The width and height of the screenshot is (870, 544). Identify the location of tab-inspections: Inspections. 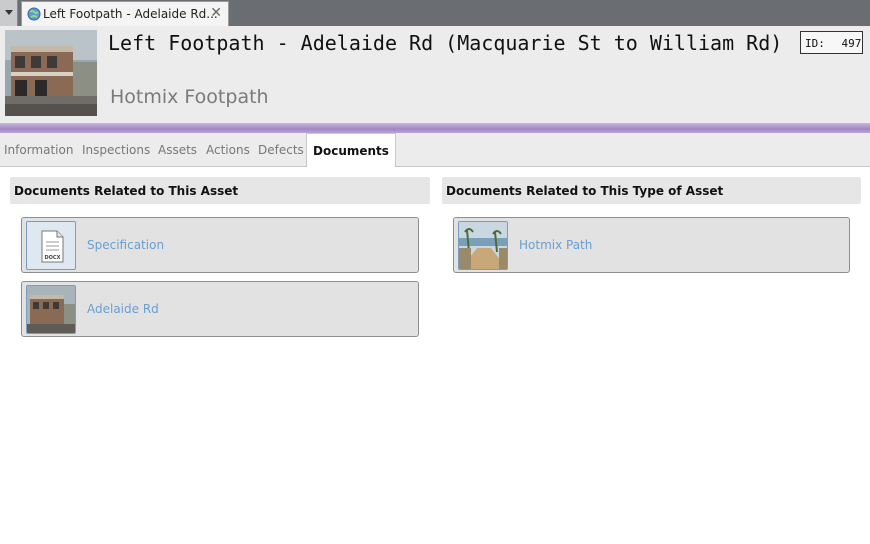
(116, 150).